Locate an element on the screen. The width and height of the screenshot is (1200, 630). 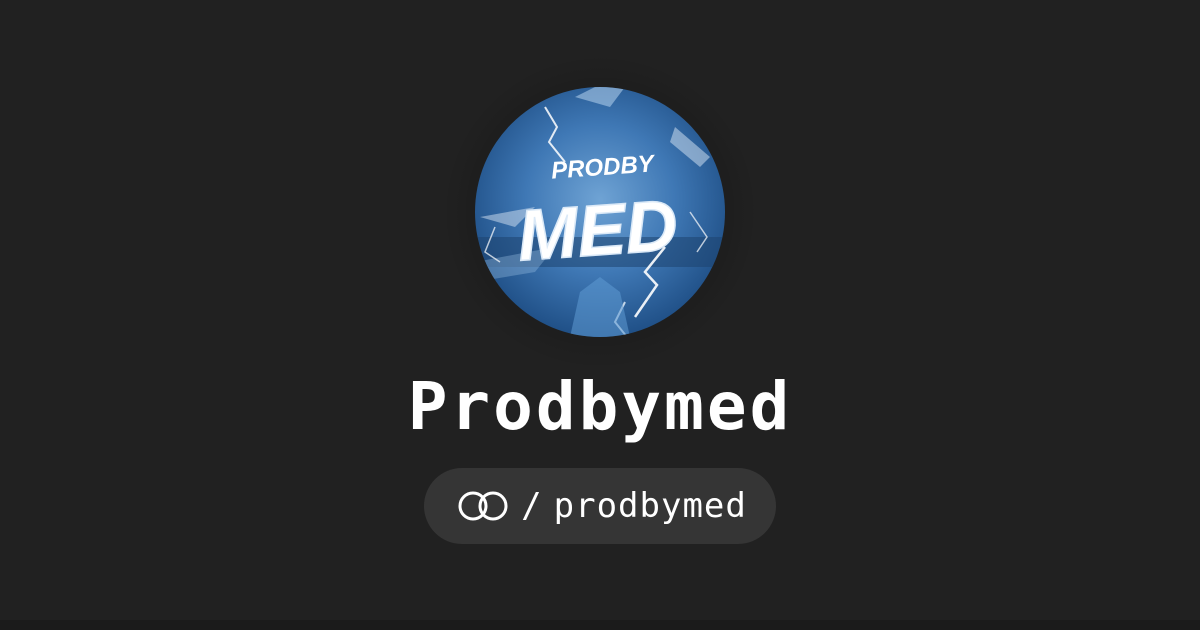
avatar-top-text: PRODBY is located at coordinates (603, 167).